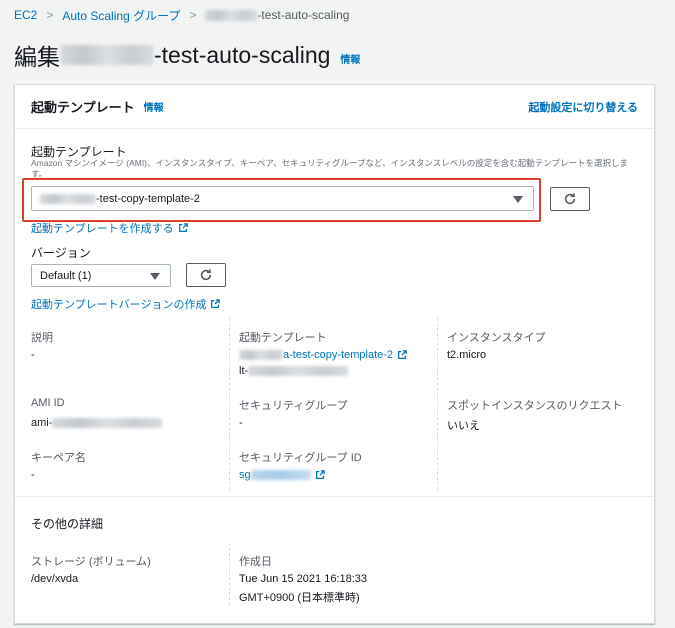 Image resolution: width=675 pixels, height=628 pixels. I want to click on refresh-button, so click(570, 199).